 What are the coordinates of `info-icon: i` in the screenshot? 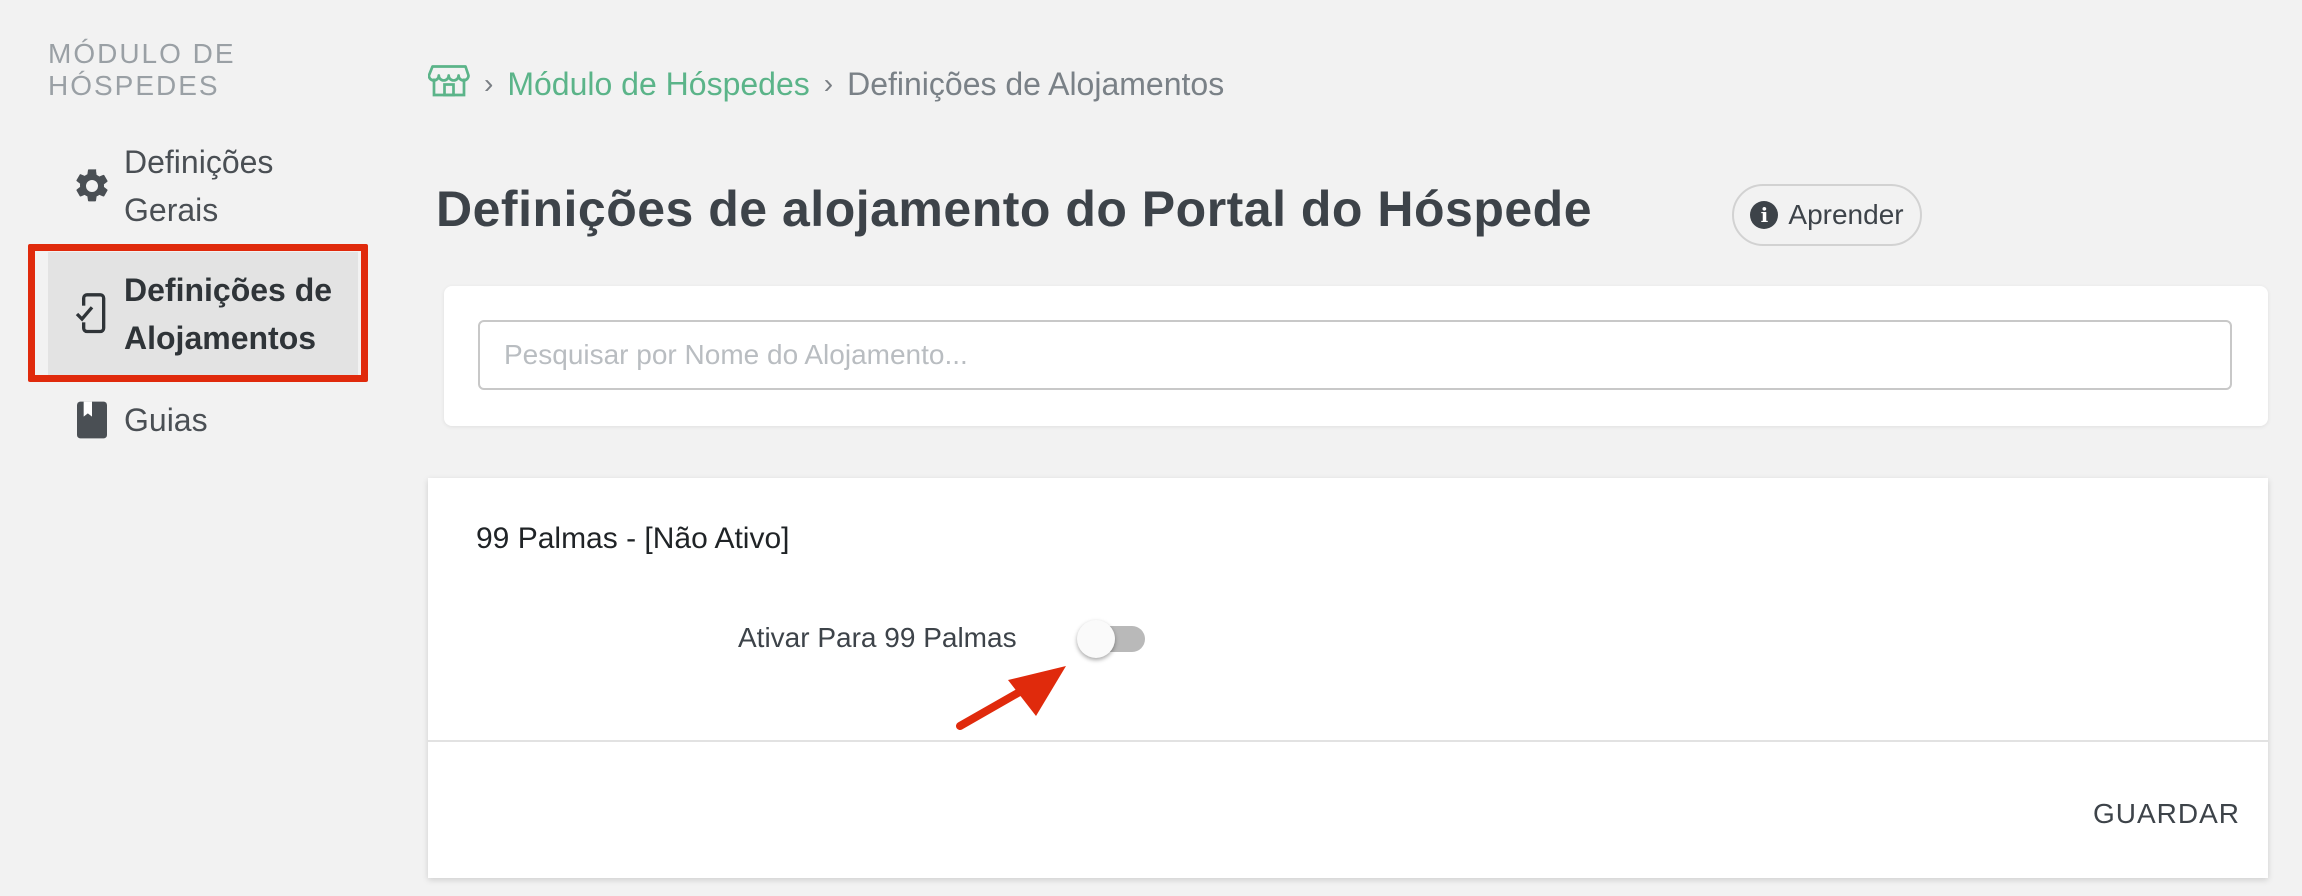 It's located at (1764, 215).